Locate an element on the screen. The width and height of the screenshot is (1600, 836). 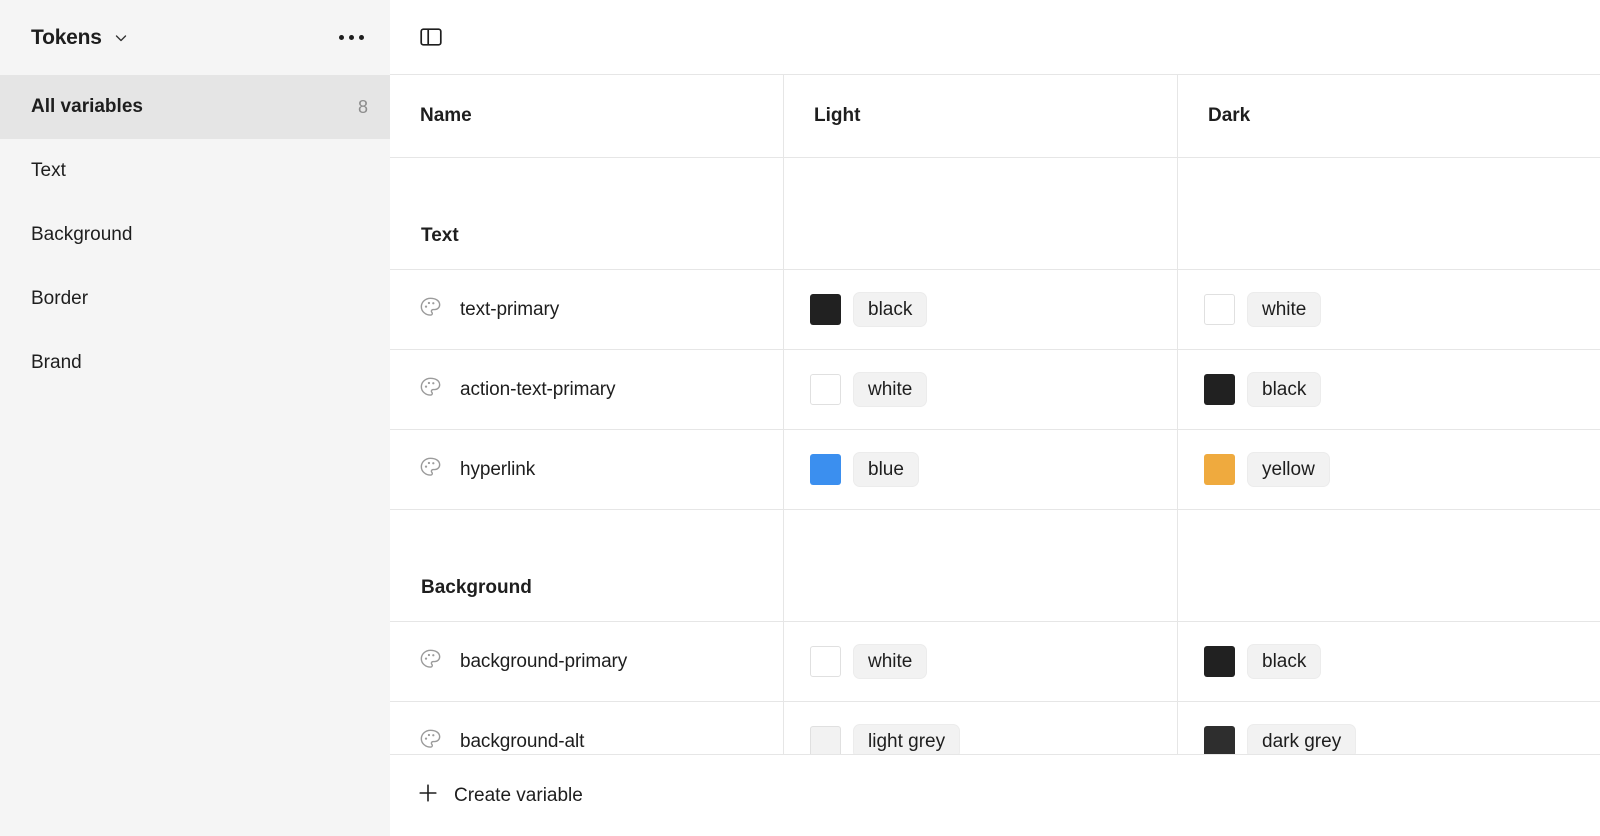
variable-name-cell: background-primary is located at coordinates (586, 661).